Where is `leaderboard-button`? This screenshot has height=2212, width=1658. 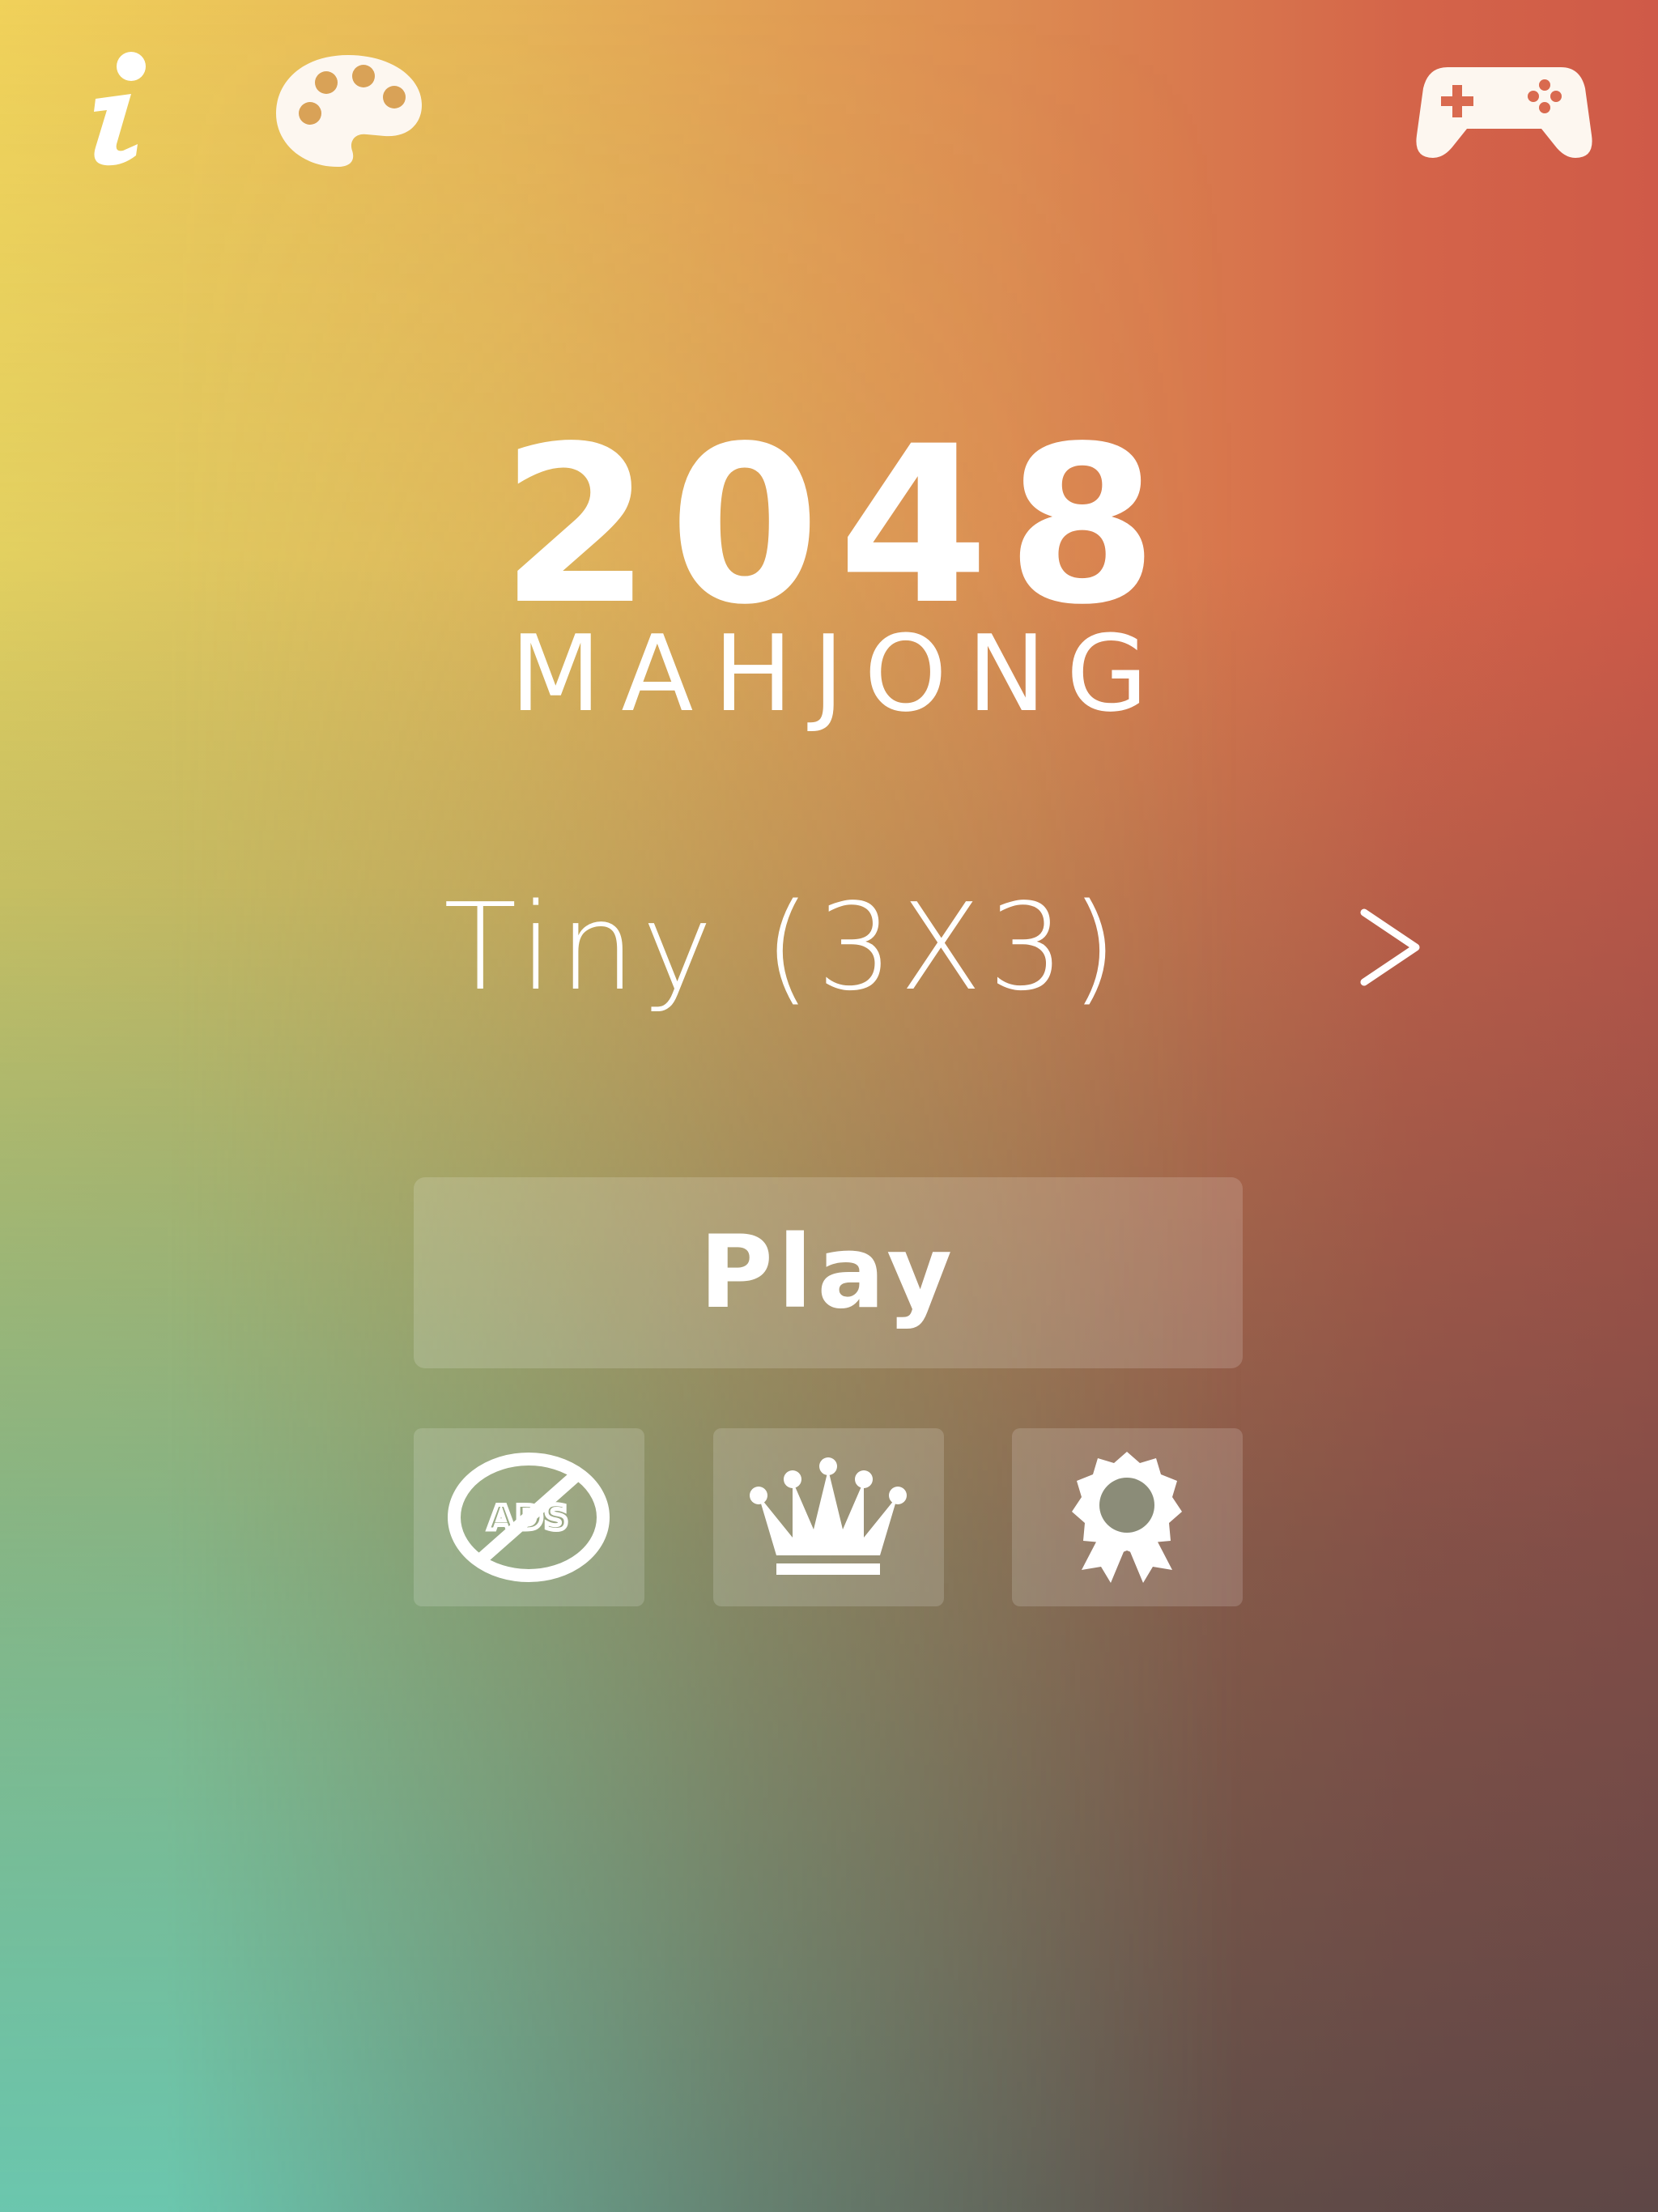 leaderboard-button is located at coordinates (828, 1517).